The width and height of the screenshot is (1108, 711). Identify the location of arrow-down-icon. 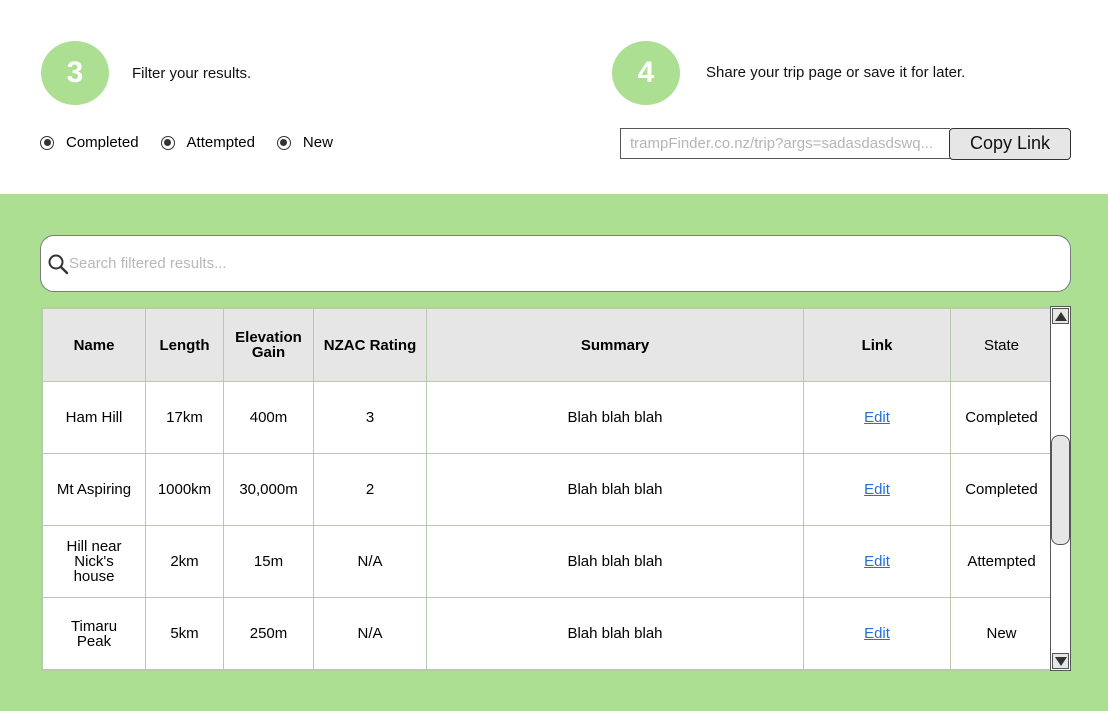
(1060, 661).